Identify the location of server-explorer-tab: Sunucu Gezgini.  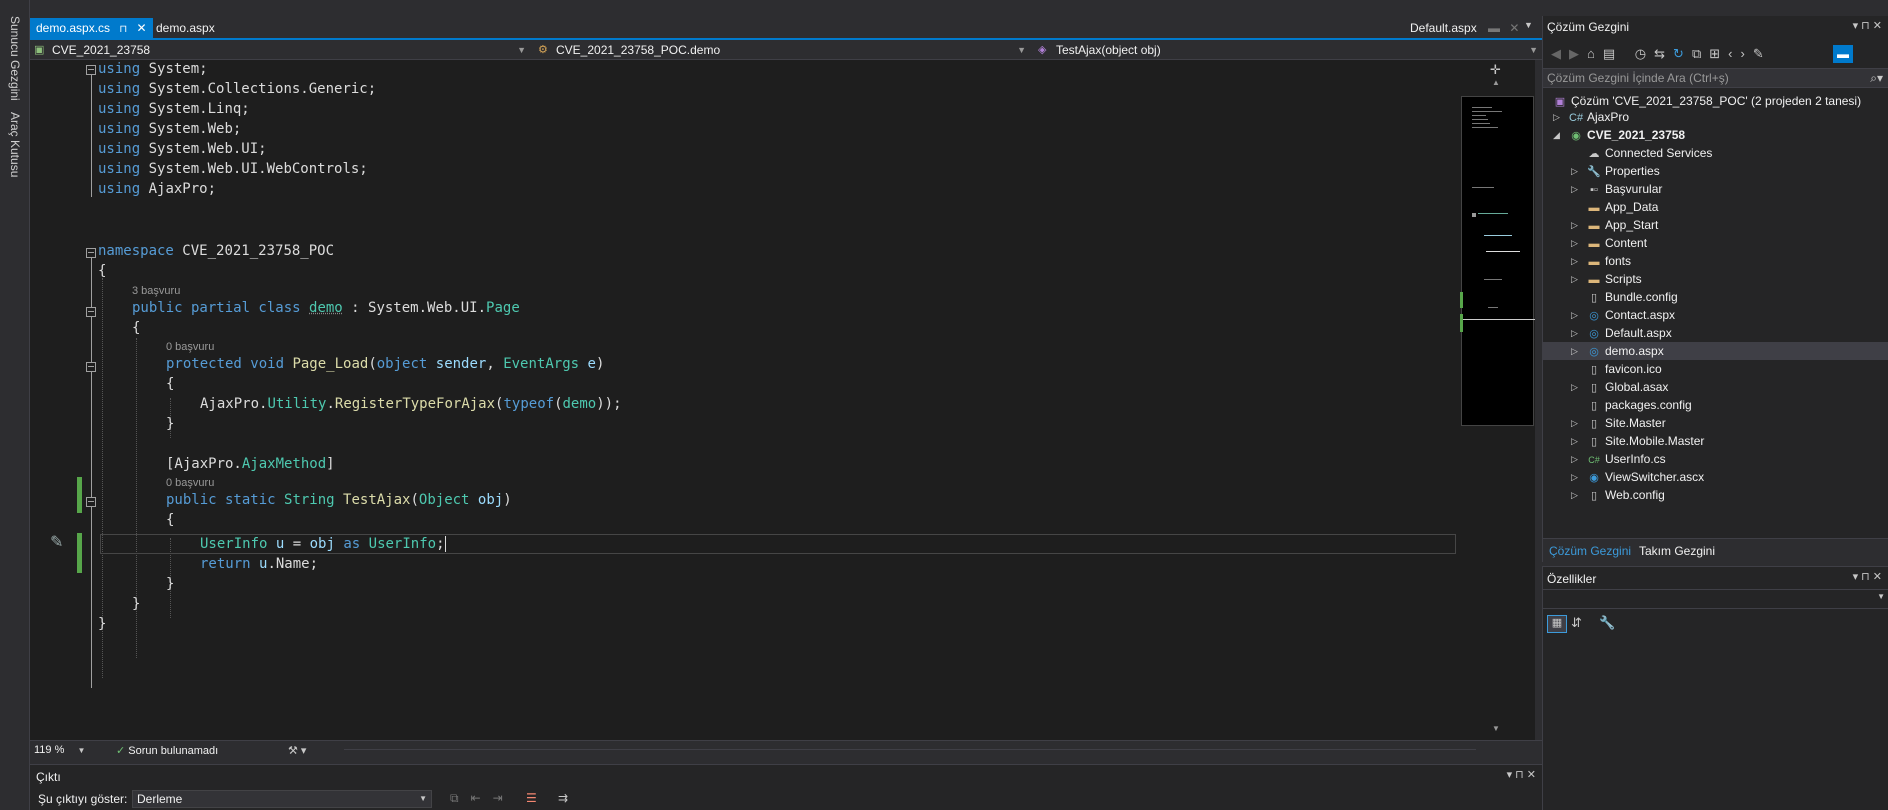
(15, 58).